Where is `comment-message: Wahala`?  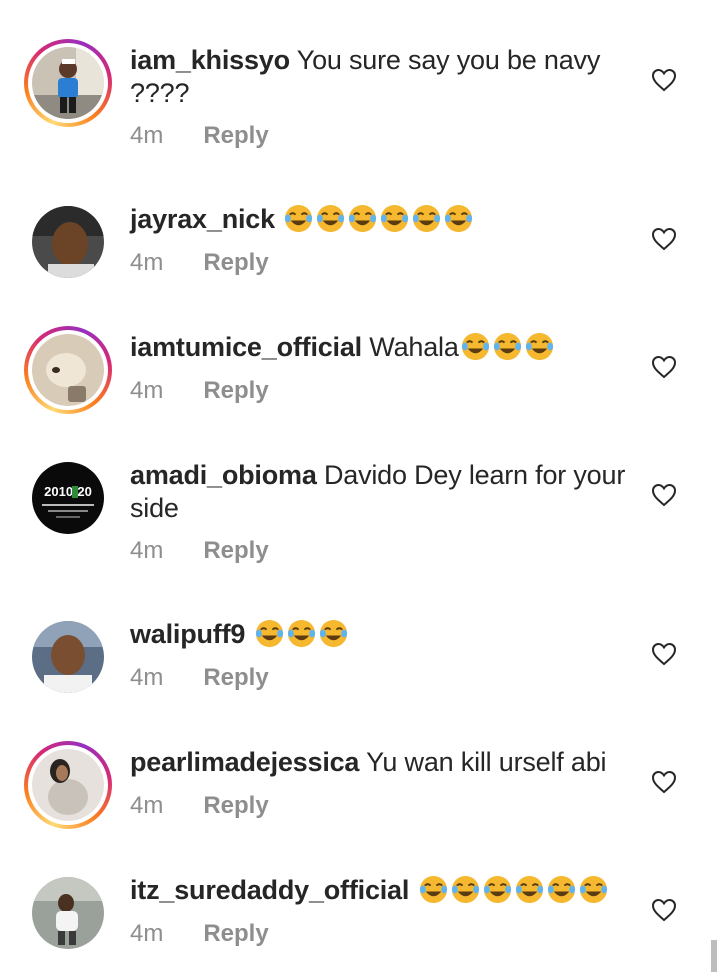
comment-message: Wahala is located at coordinates (414, 347).